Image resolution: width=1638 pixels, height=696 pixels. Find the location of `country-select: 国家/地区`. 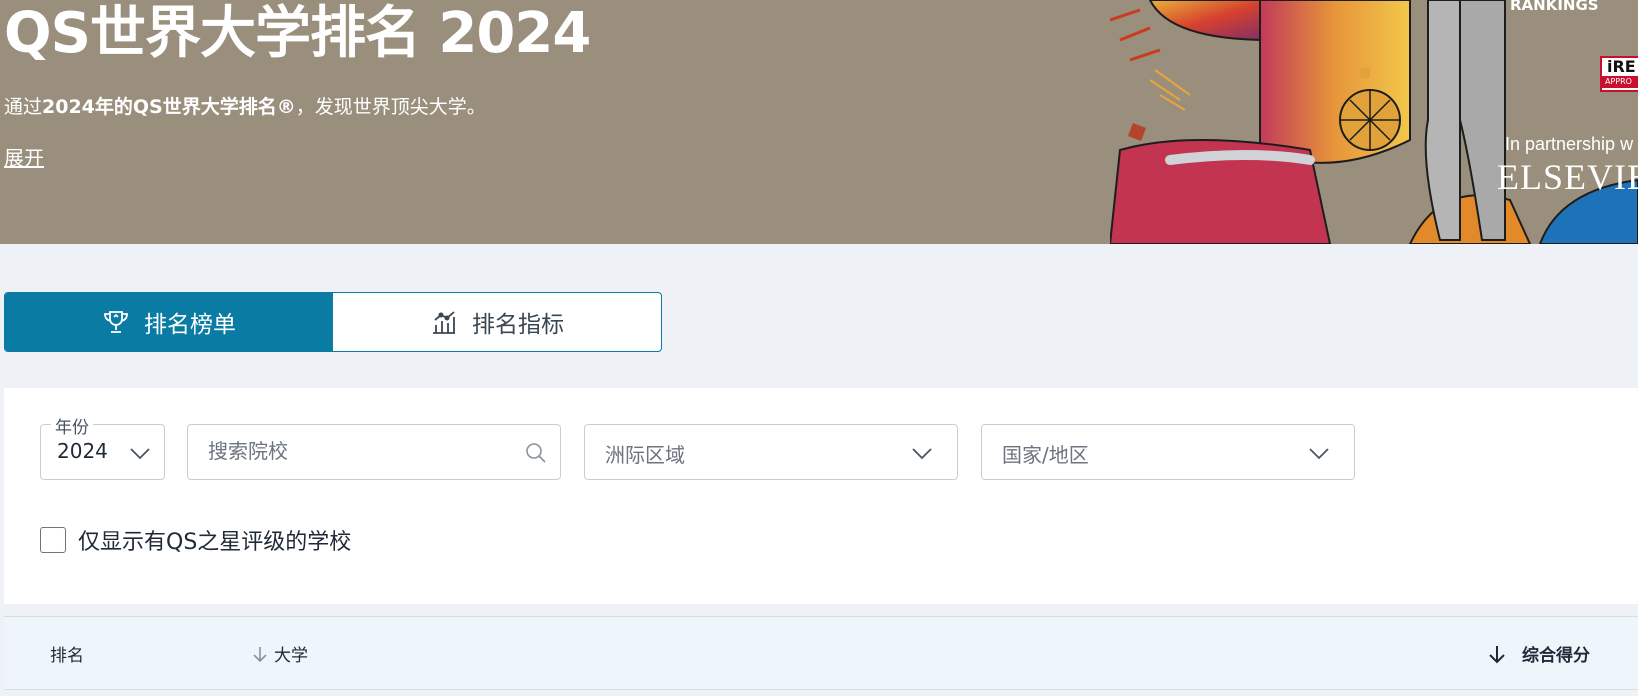

country-select: 国家/地区 is located at coordinates (1168, 452).